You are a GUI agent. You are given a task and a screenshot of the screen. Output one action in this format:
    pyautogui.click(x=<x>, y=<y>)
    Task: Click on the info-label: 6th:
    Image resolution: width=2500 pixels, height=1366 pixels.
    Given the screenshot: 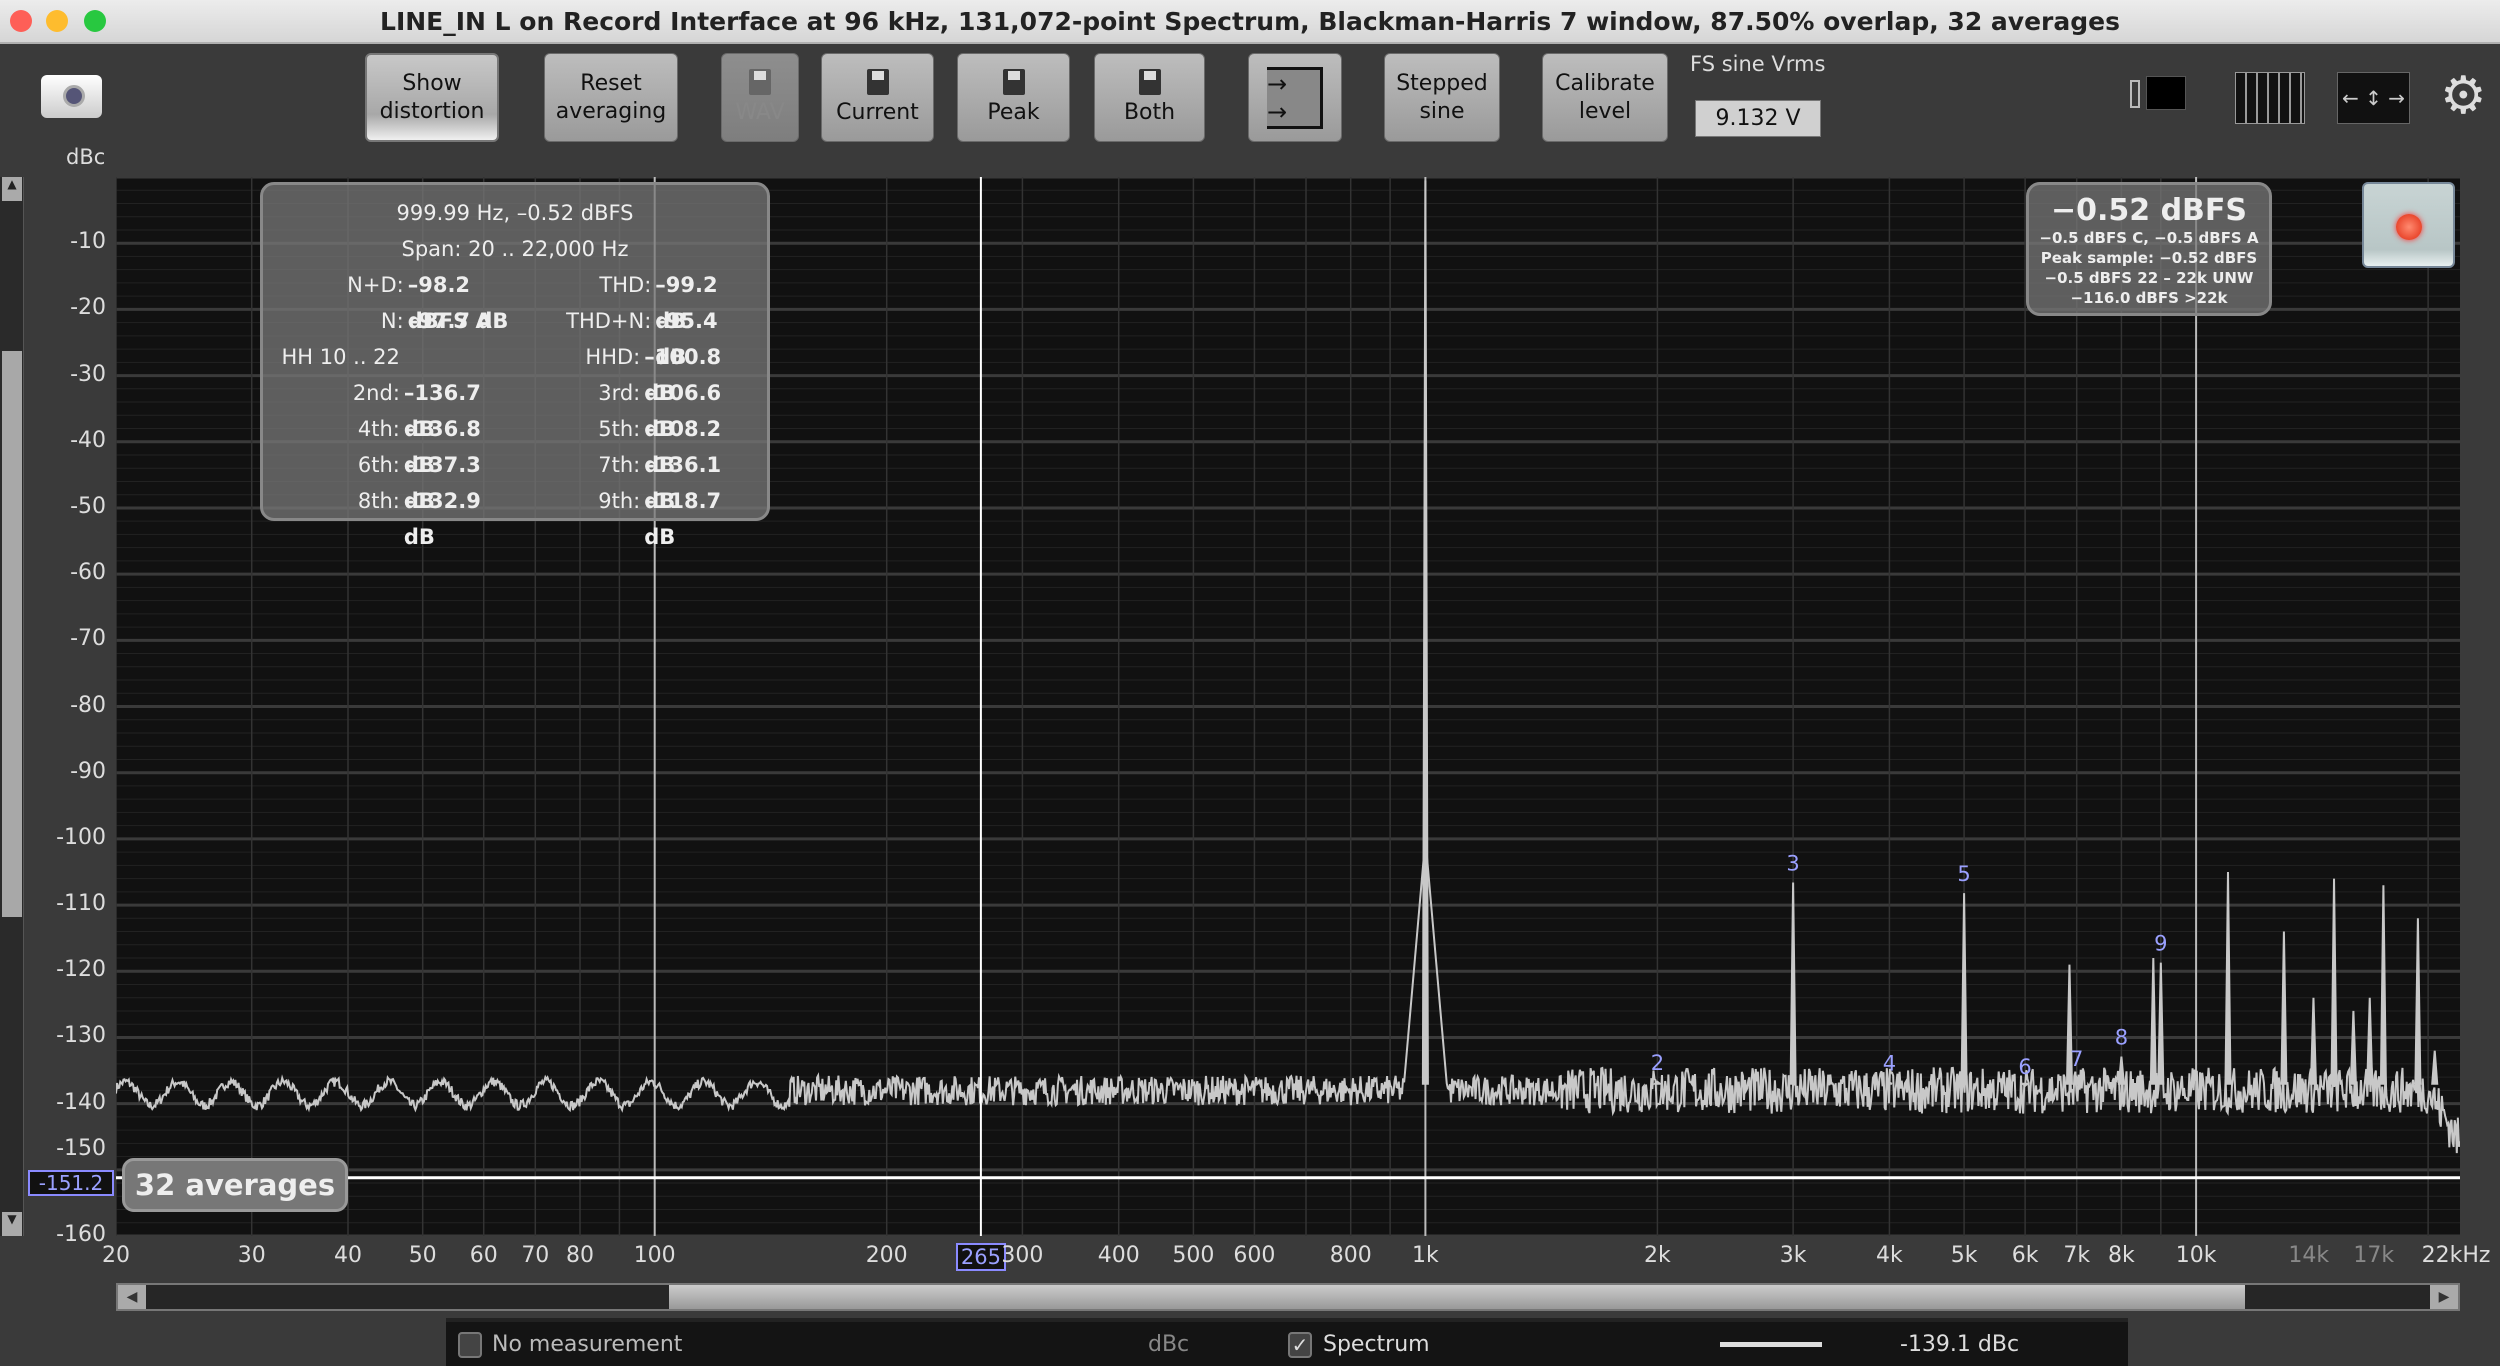 What is the action you would take?
    pyautogui.click(x=378, y=465)
    